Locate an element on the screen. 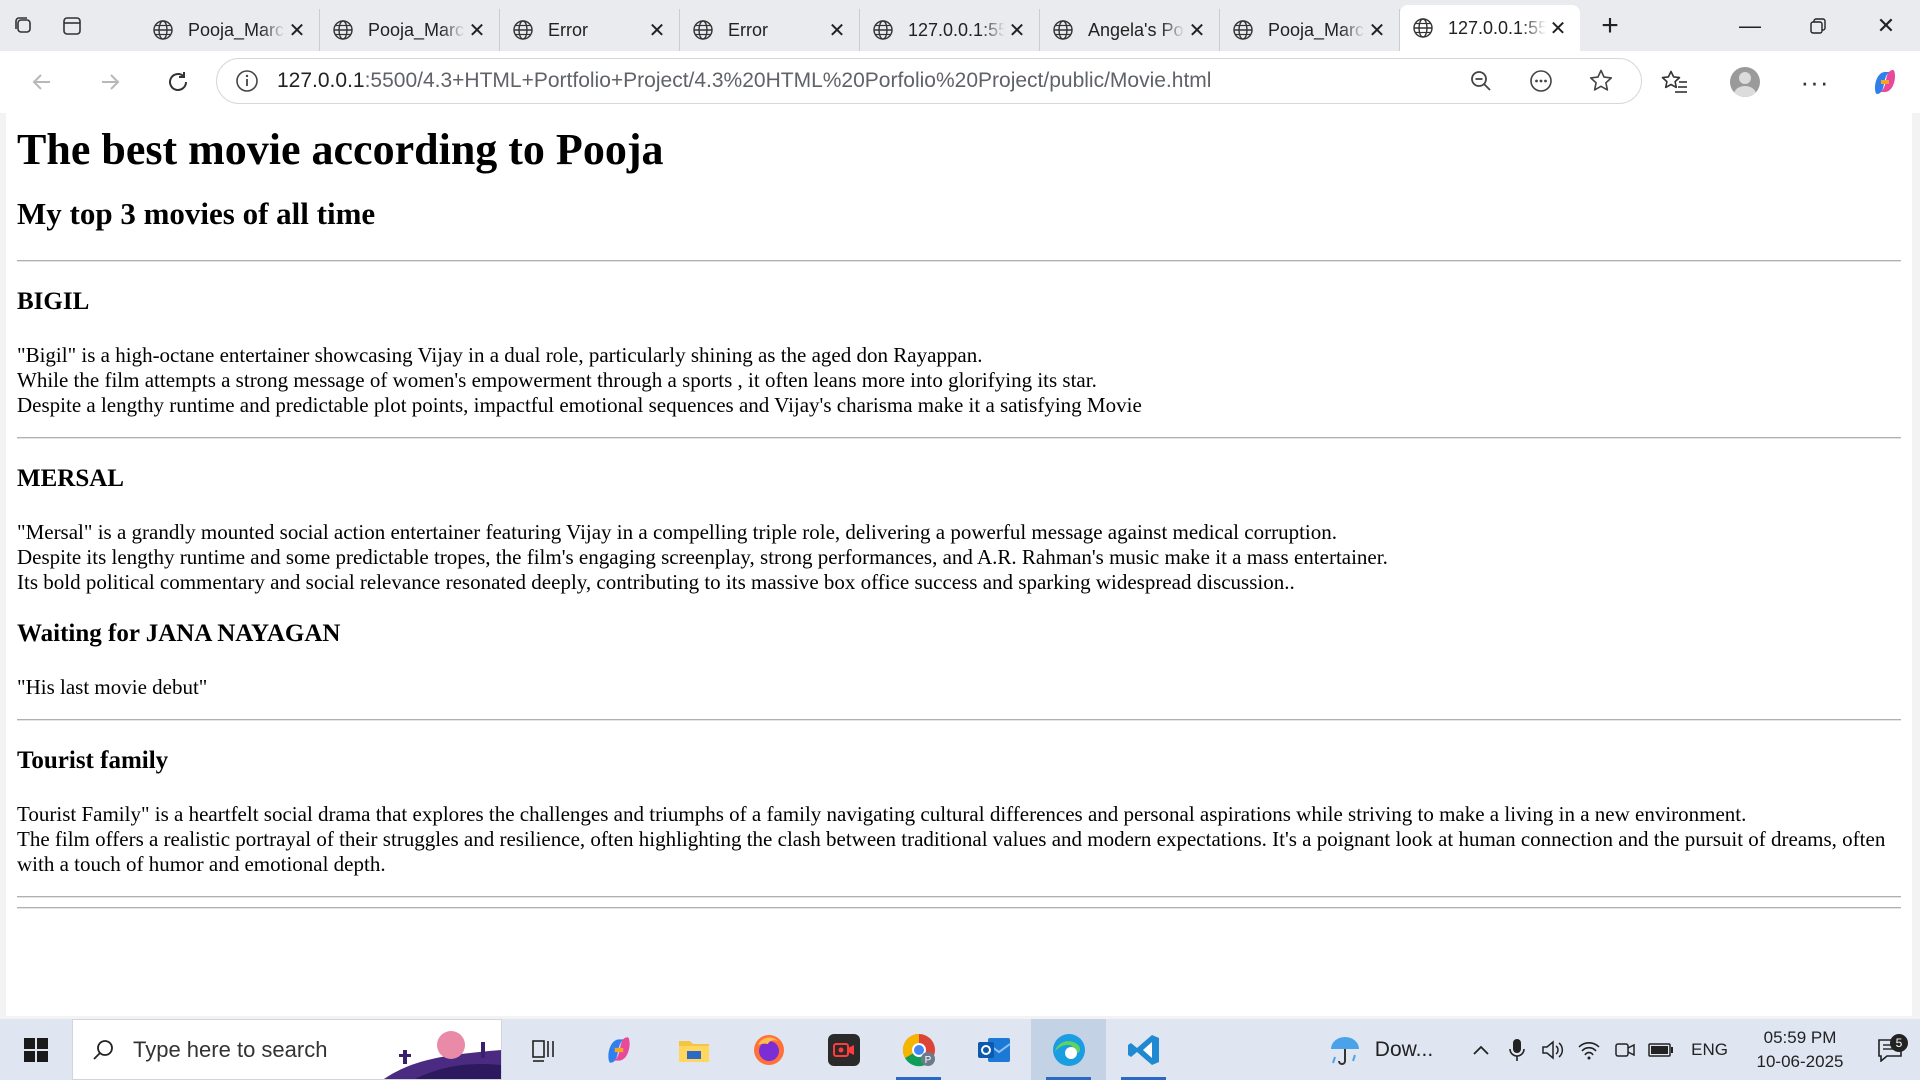 The image size is (1920, 1080). profile-avatar is located at coordinates (1745, 82).